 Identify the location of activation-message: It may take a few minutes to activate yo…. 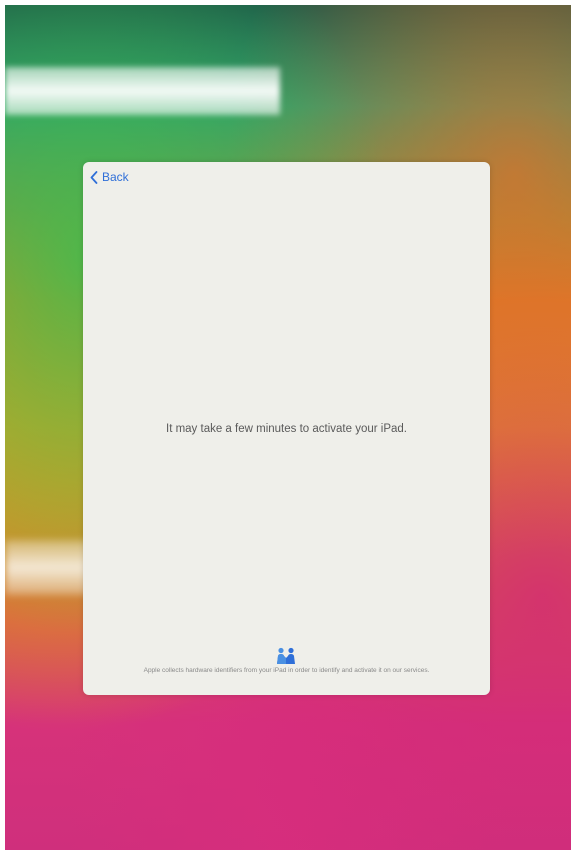
(286, 429).